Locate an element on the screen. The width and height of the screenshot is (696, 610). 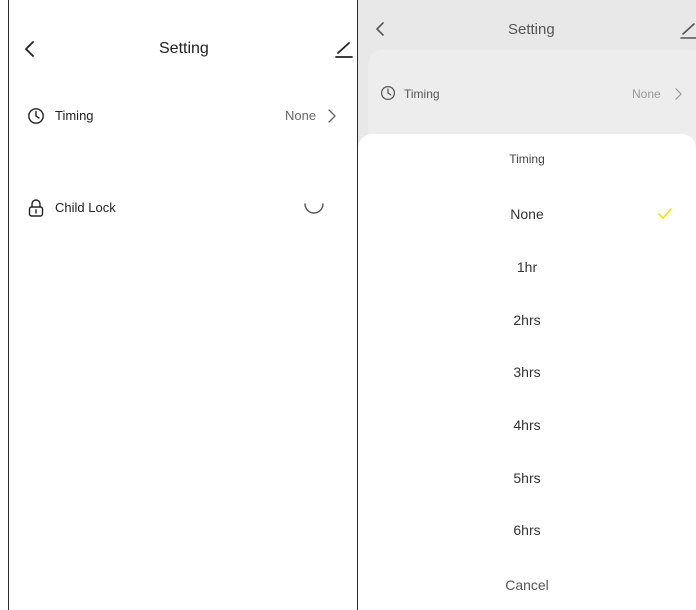
timing-option-5hrs: 5hrs is located at coordinates (527, 478).